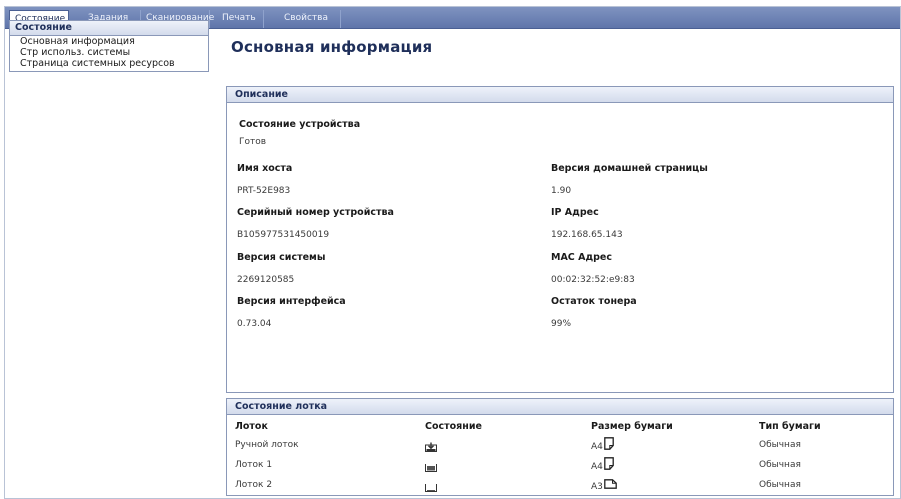  Describe the element at coordinates (560, 95) in the screenshot. I see `description-header: Описание` at that location.